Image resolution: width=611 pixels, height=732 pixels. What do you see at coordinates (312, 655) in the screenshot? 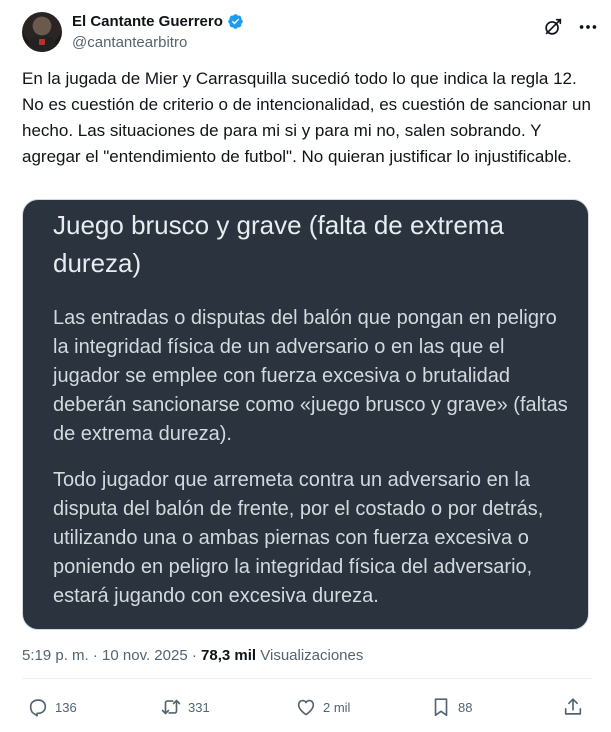
I see `views-label: Visualizaciones` at bounding box center [312, 655].